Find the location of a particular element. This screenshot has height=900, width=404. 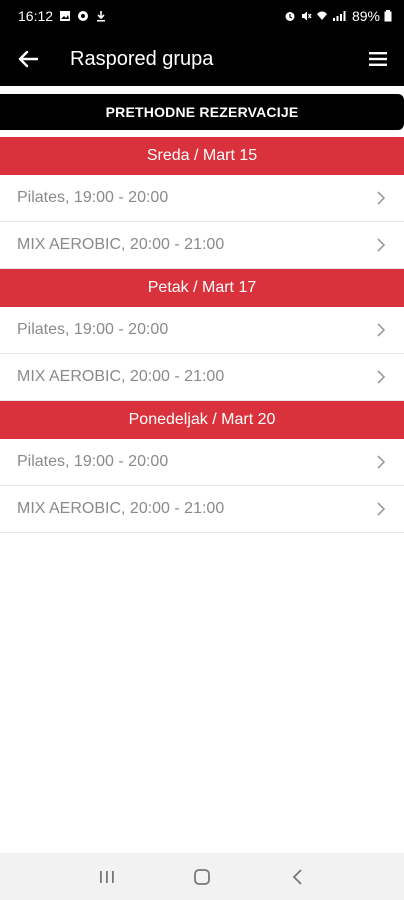

wifi-icon is located at coordinates (321, 15).